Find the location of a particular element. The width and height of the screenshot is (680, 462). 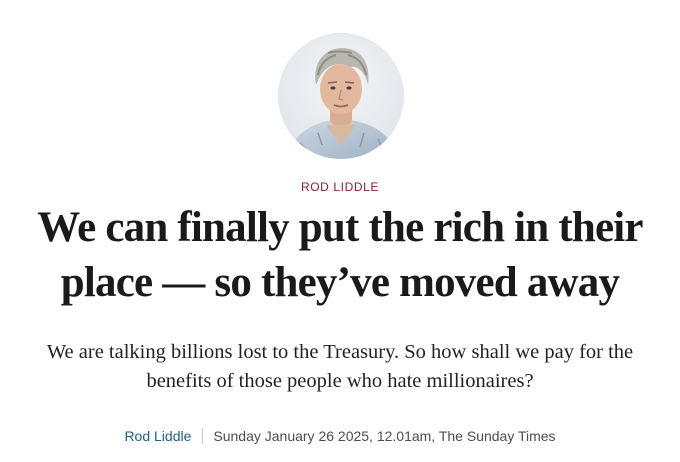

author-photo is located at coordinates (341, 96).